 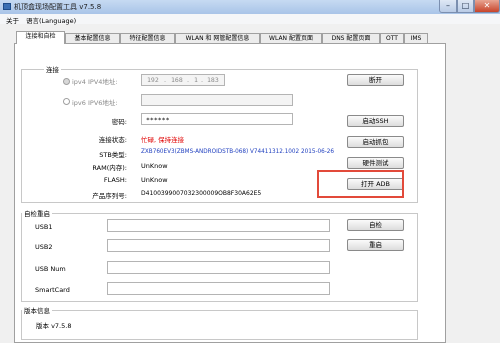 What do you see at coordinates (37, 310) in the screenshot?
I see `version-group-title: 版本信息` at bounding box center [37, 310].